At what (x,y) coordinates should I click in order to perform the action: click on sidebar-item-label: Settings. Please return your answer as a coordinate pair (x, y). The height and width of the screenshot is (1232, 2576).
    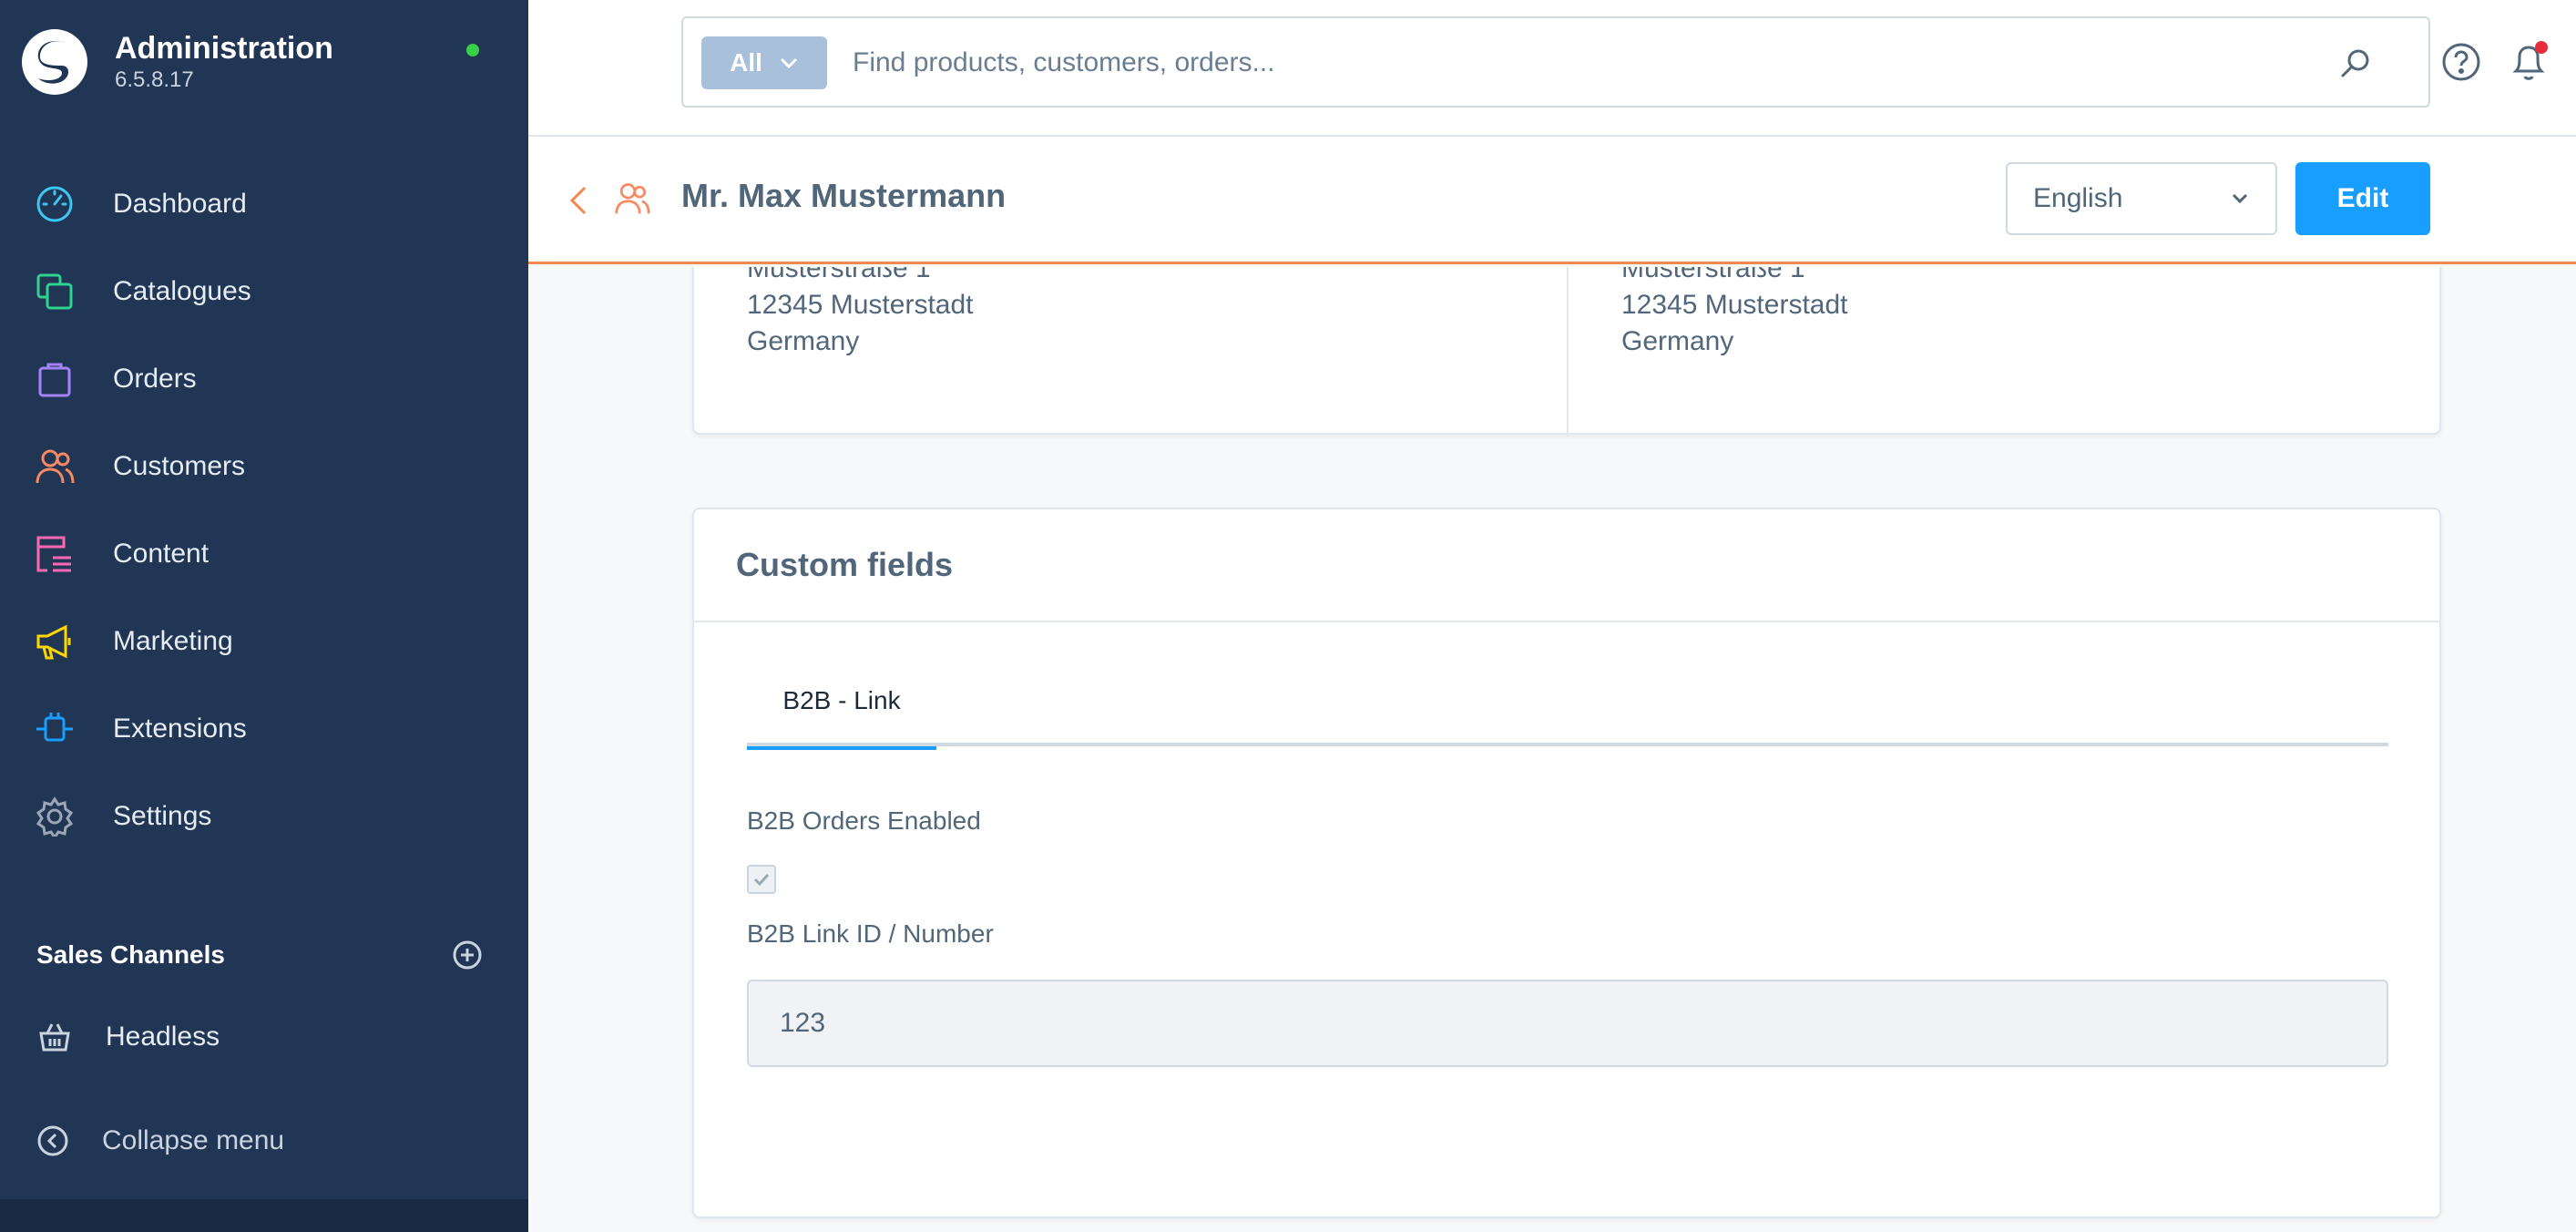
    Looking at the image, I should click on (162, 816).